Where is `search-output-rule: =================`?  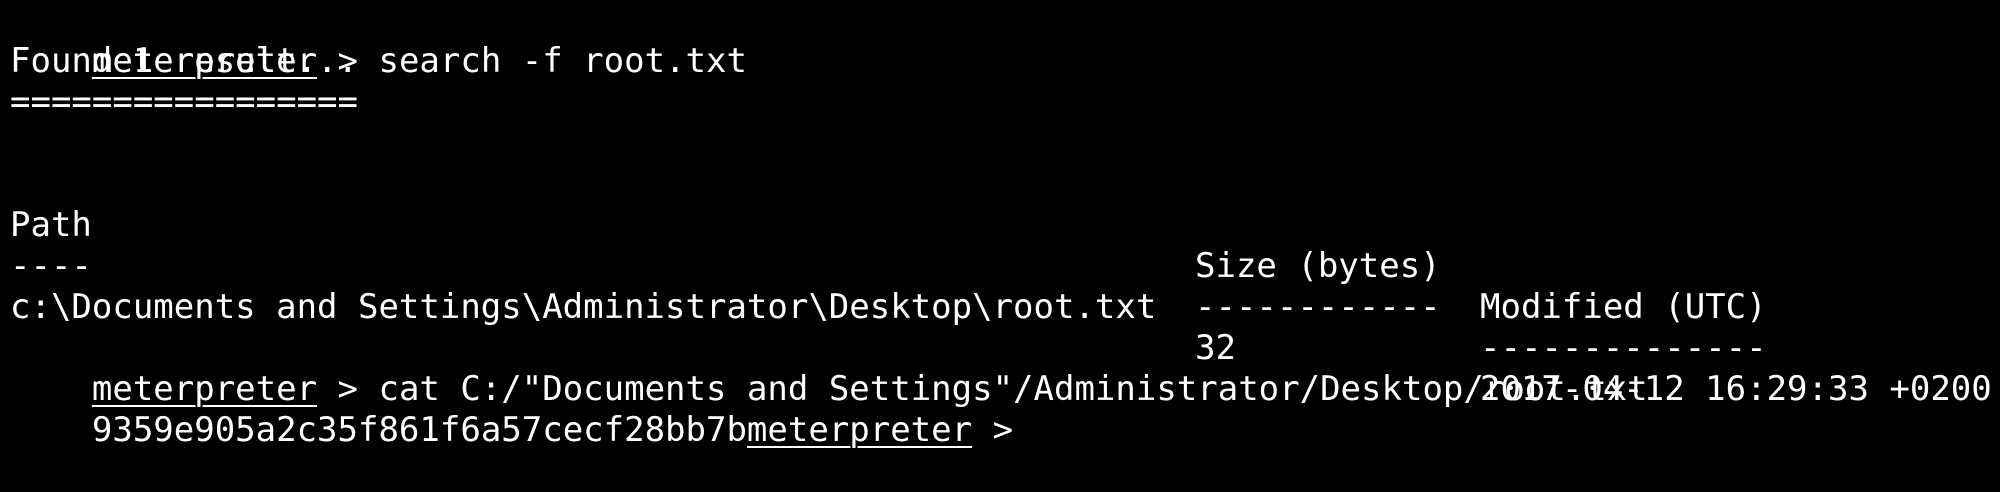 search-output-rule: ================= is located at coordinates (184, 102).